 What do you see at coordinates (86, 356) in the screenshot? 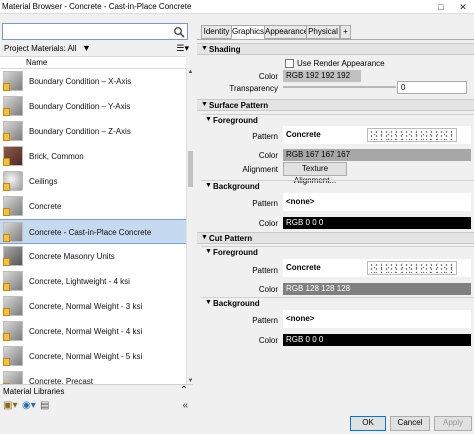
I see `material-name: Concrete, Normal Weight - 5 ksi` at bounding box center [86, 356].